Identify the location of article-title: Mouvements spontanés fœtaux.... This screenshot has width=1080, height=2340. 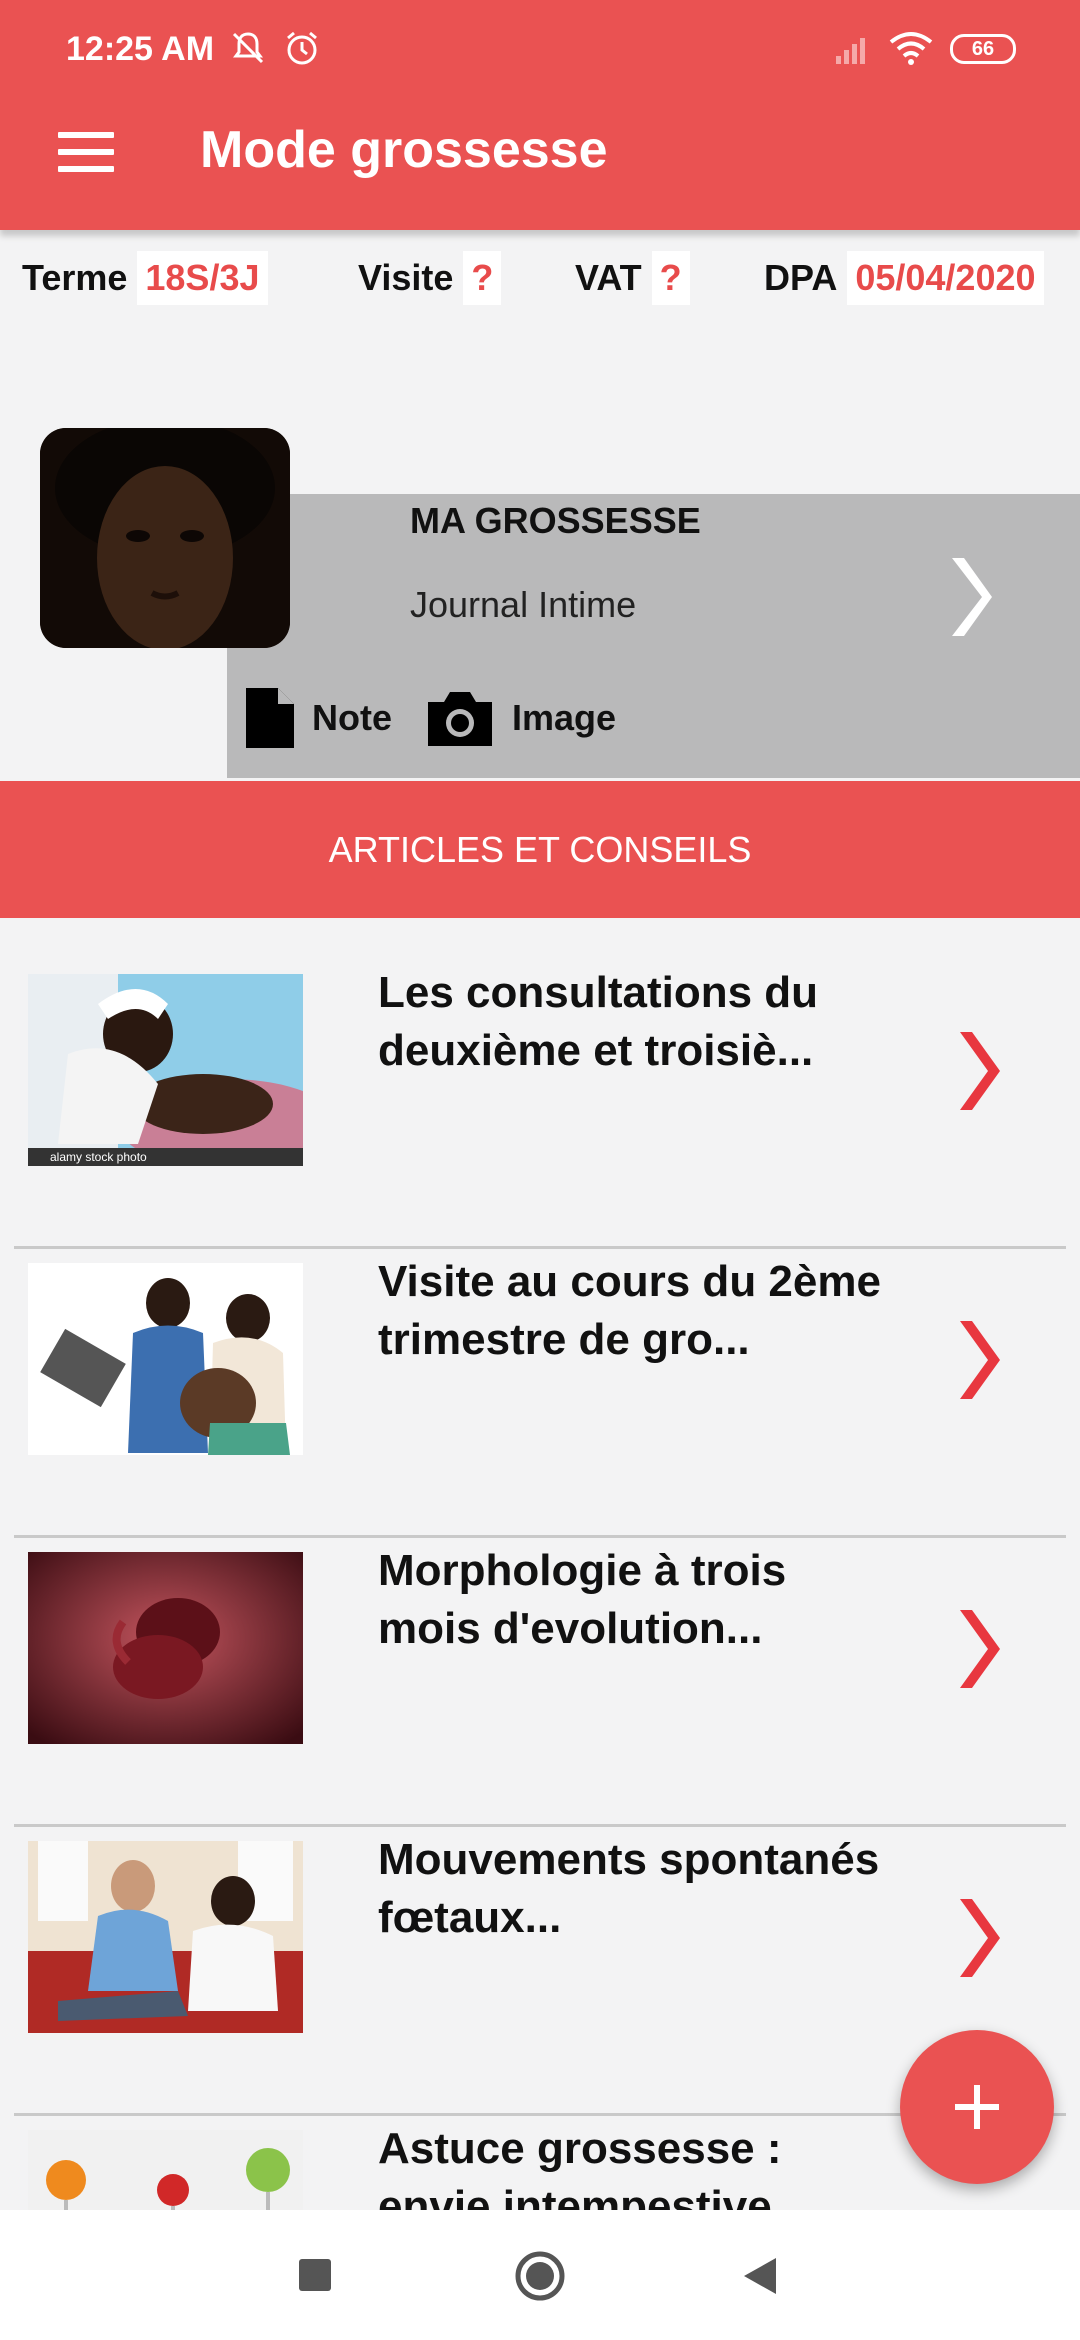
(629, 1888).